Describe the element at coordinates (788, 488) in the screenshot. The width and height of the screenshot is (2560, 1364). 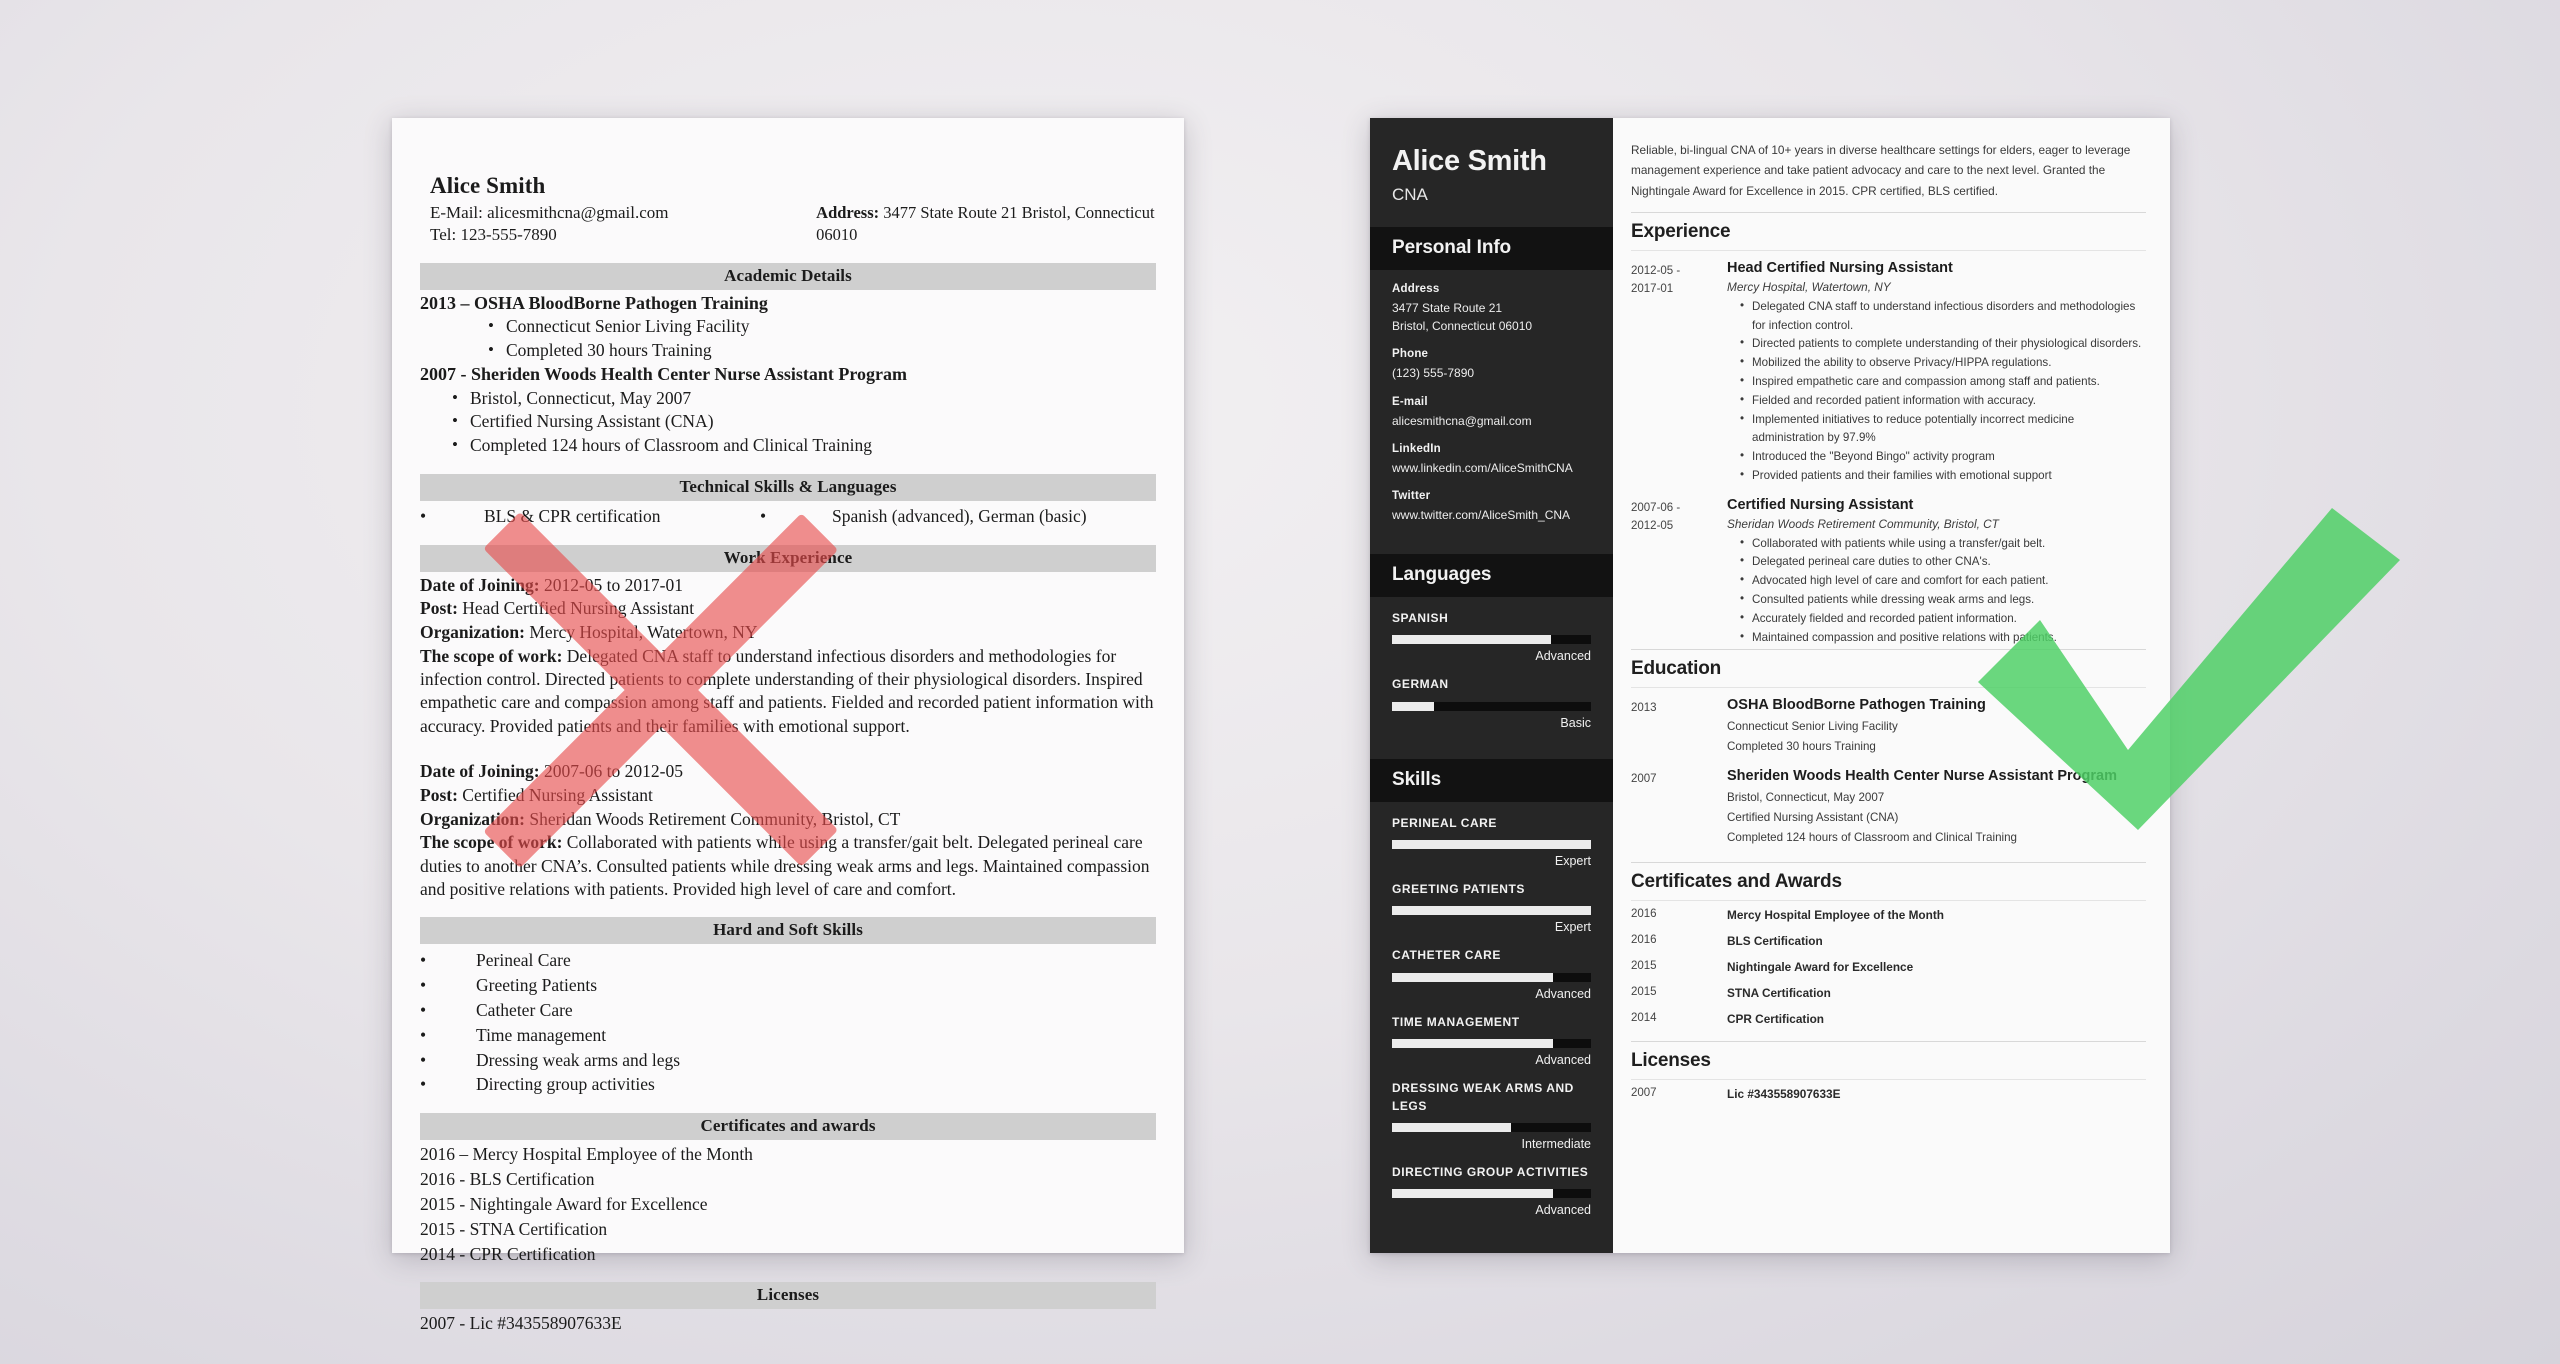
I see `bad-section-technical-skills: Technical Skills & Languages` at that location.